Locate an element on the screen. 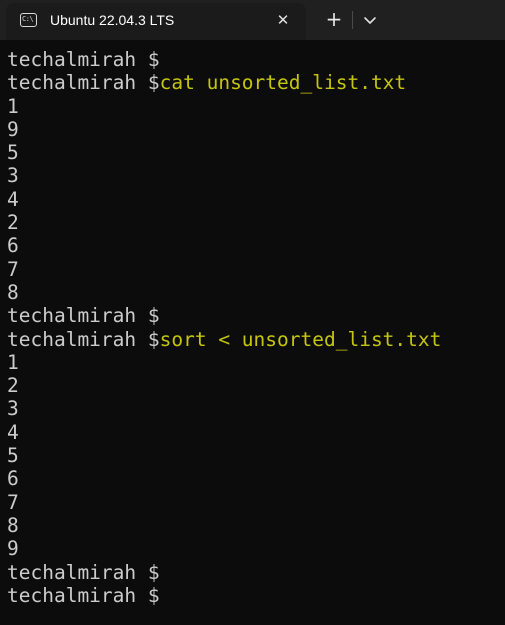 The width and height of the screenshot is (505, 625). tab-title: Ubuntu 22.04.3 LTS is located at coordinates (112, 20).